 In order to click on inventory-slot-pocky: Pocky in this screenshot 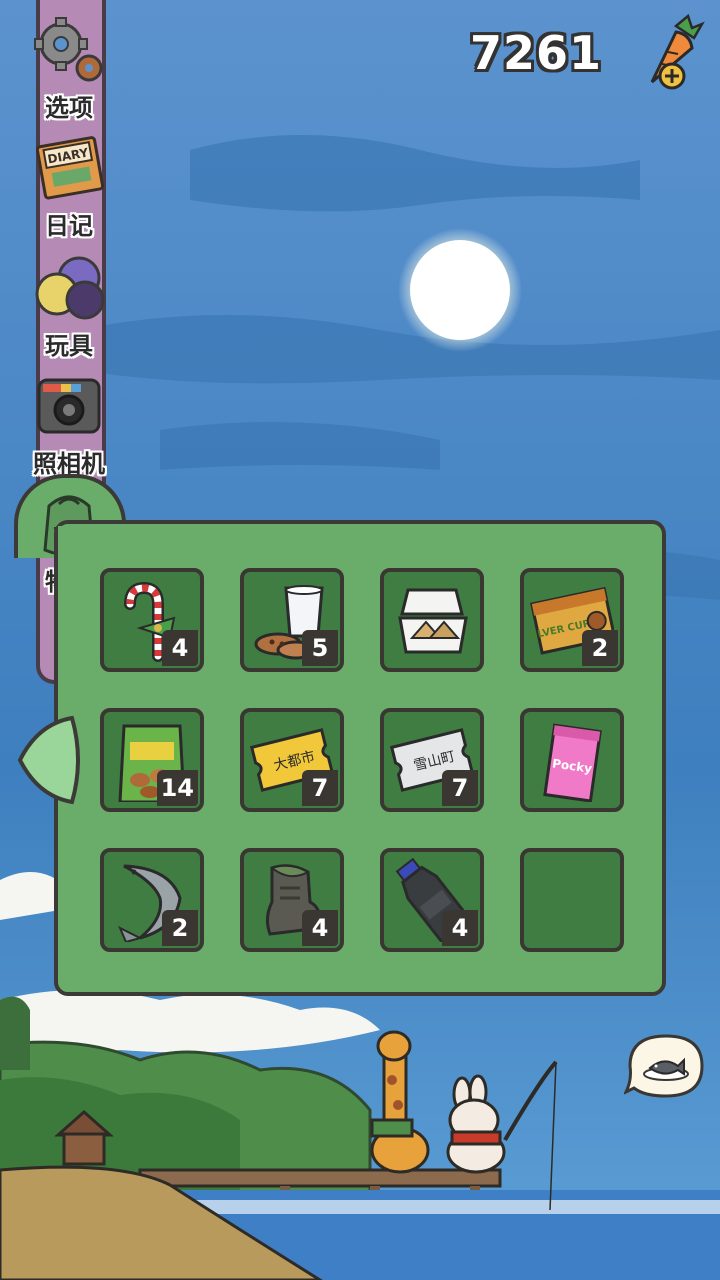, I will do `click(572, 760)`.